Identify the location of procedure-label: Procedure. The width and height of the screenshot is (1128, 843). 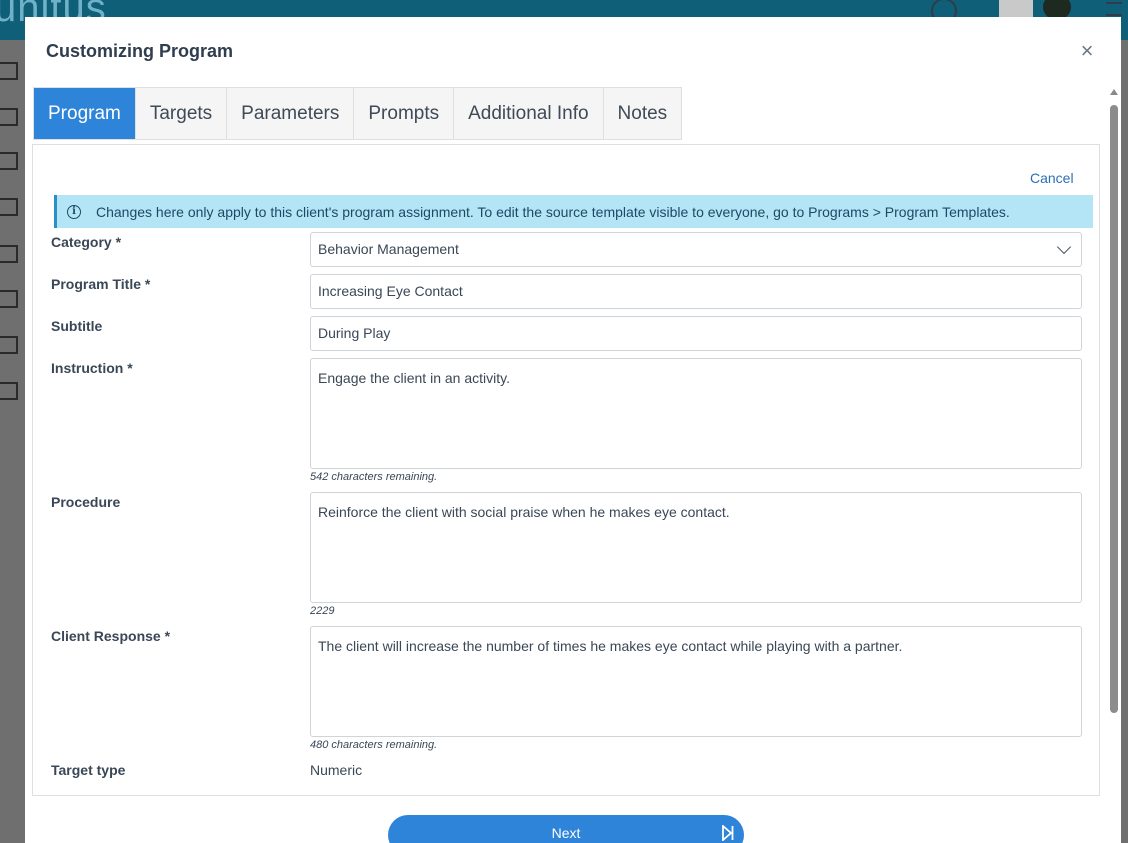
(86, 502).